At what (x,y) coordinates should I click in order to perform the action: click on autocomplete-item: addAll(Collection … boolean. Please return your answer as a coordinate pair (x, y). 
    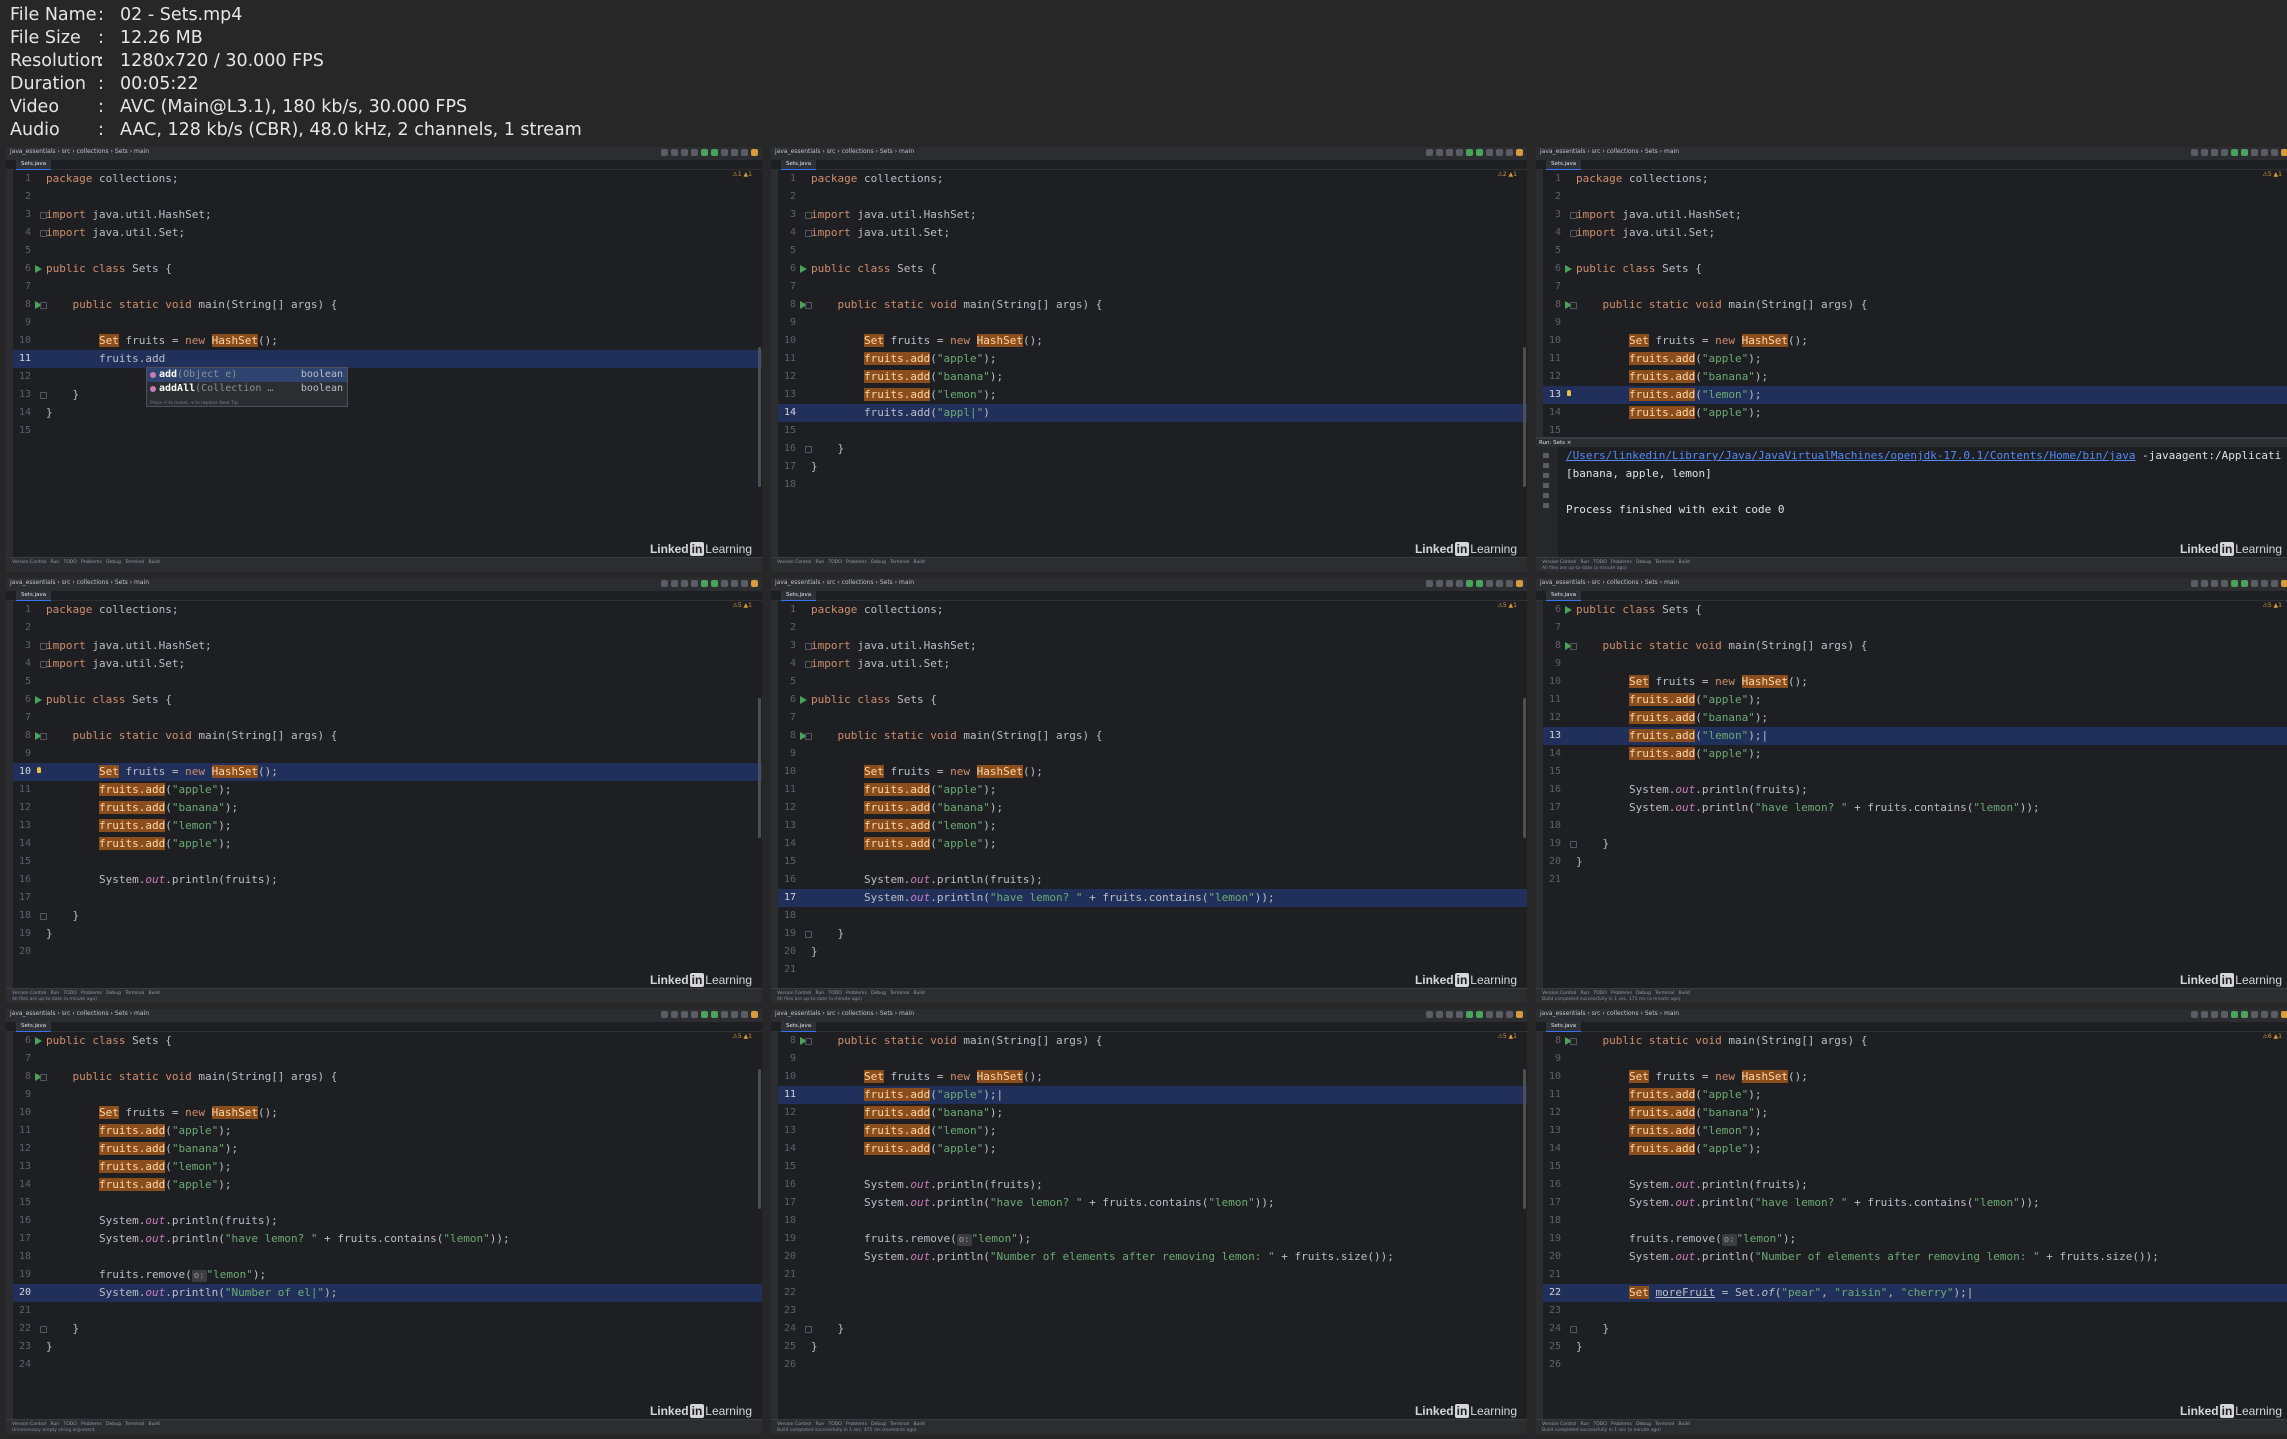
    Looking at the image, I should click on (247, 389).